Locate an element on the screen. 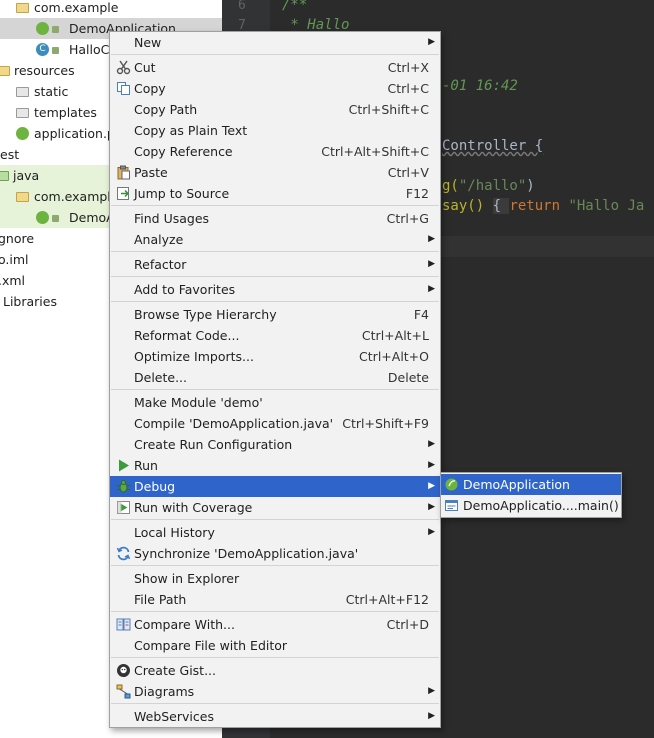 This screenshot has height=738, width=654. tree-item-label: est is located at coordinates (10, 154).